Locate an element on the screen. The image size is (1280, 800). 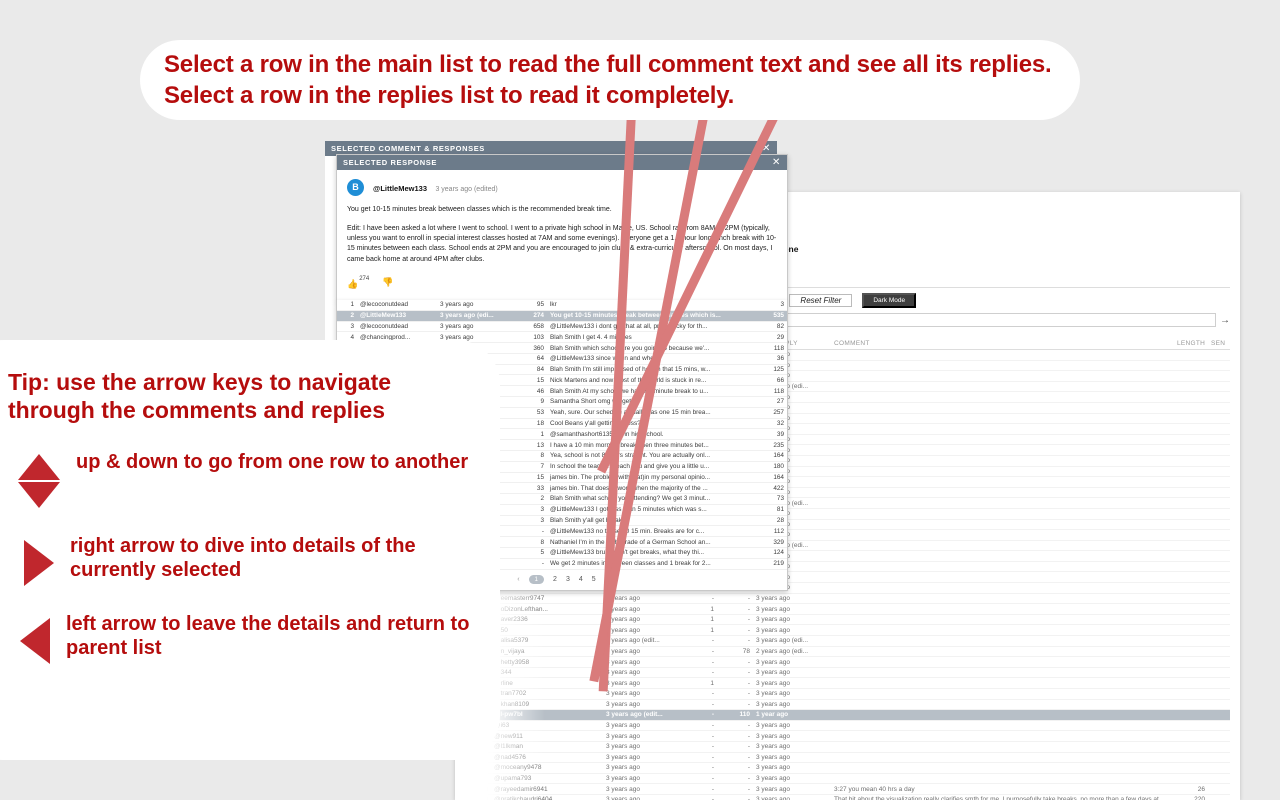
cell-author: @rayeedamir6941 is located at coordinates (547, 789).